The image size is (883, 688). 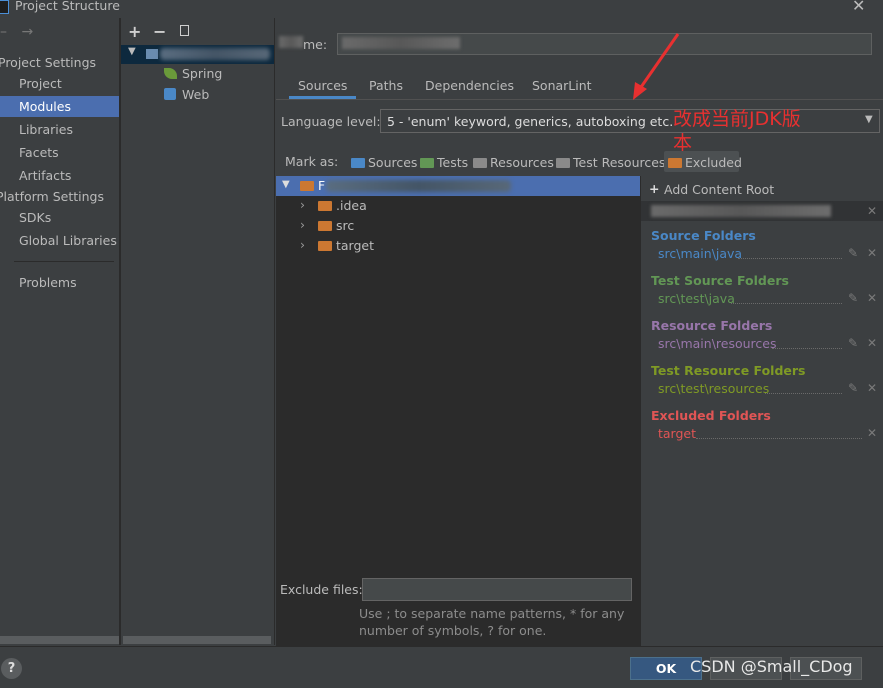 I want to click on mark-test-resources-button: Test Resources, so click(x=610, y=162).